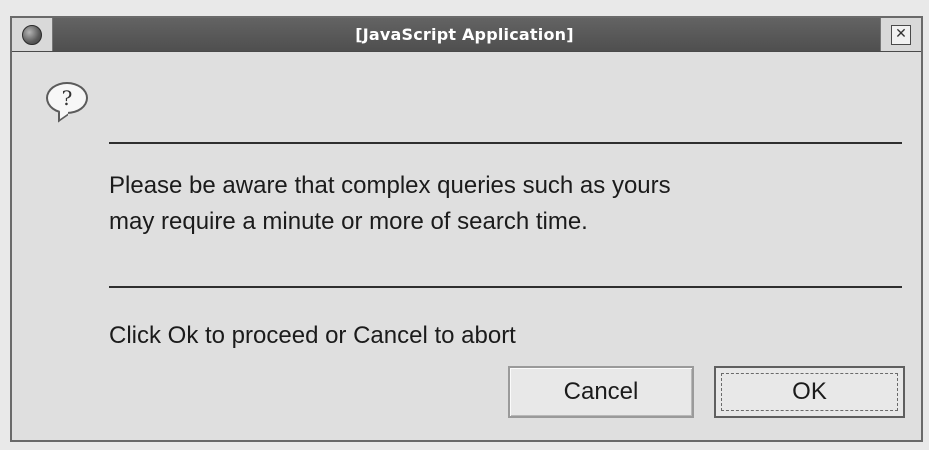 This screenshot has height=450, width=929. What do you see at coordinates (312, 335) in the screenshot?
I see `prompt-text: Click Ok to proceed or Cancel to abort` at bounding box center [312, 335].